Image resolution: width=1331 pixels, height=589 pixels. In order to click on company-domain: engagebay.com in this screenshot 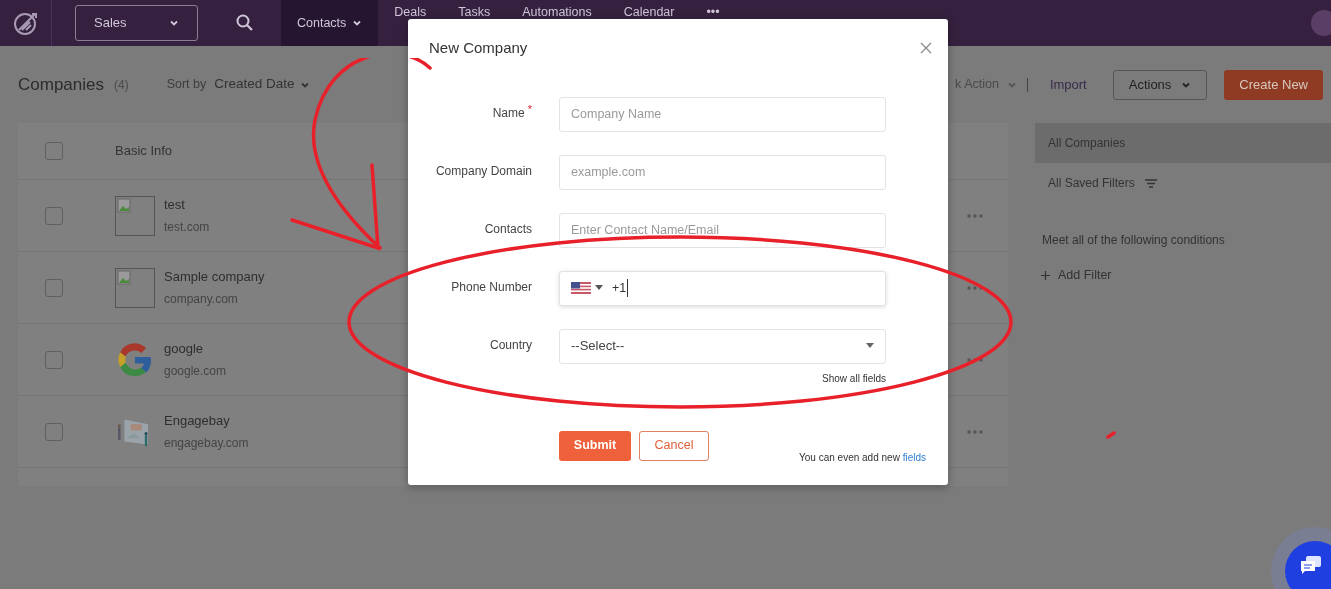, I will do `click(206, 444)`.